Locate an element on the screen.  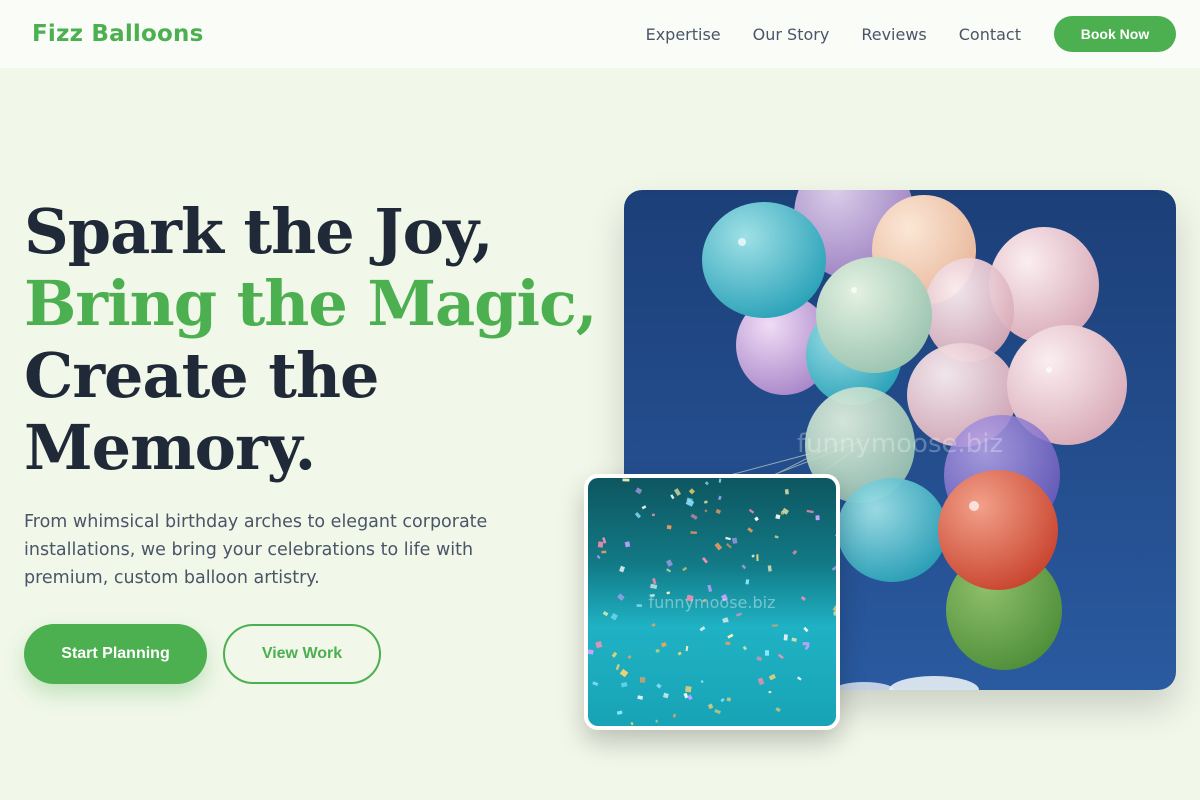
nav-link-reviews: Reviews is located at coordinates (893, 34).